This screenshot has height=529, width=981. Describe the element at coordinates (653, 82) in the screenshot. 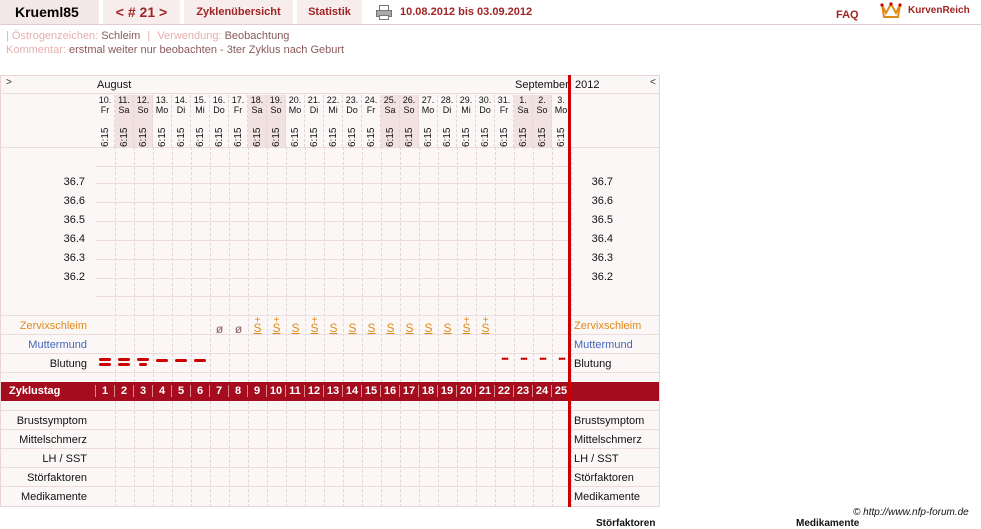

I see `chart-nav-right: <` at that location.